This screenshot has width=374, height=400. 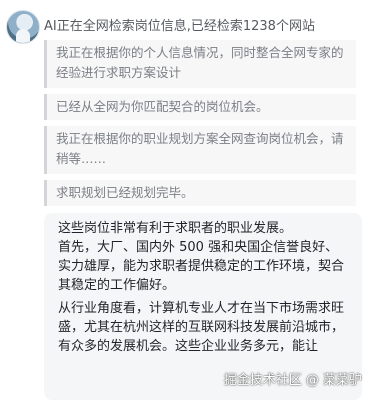 What do you see at coordinates (292, 380) in the screenshot?
I see `watermark: 掘金技术社区 @ 菜菜驴` at bounding box center [292, 380].